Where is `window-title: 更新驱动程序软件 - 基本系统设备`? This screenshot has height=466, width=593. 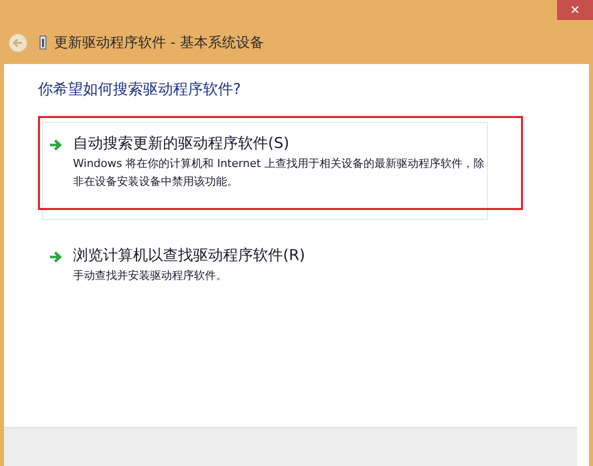 window-title: 更新驱动程序软件 - 基本系统设备 is located at coordinates (159, 43).